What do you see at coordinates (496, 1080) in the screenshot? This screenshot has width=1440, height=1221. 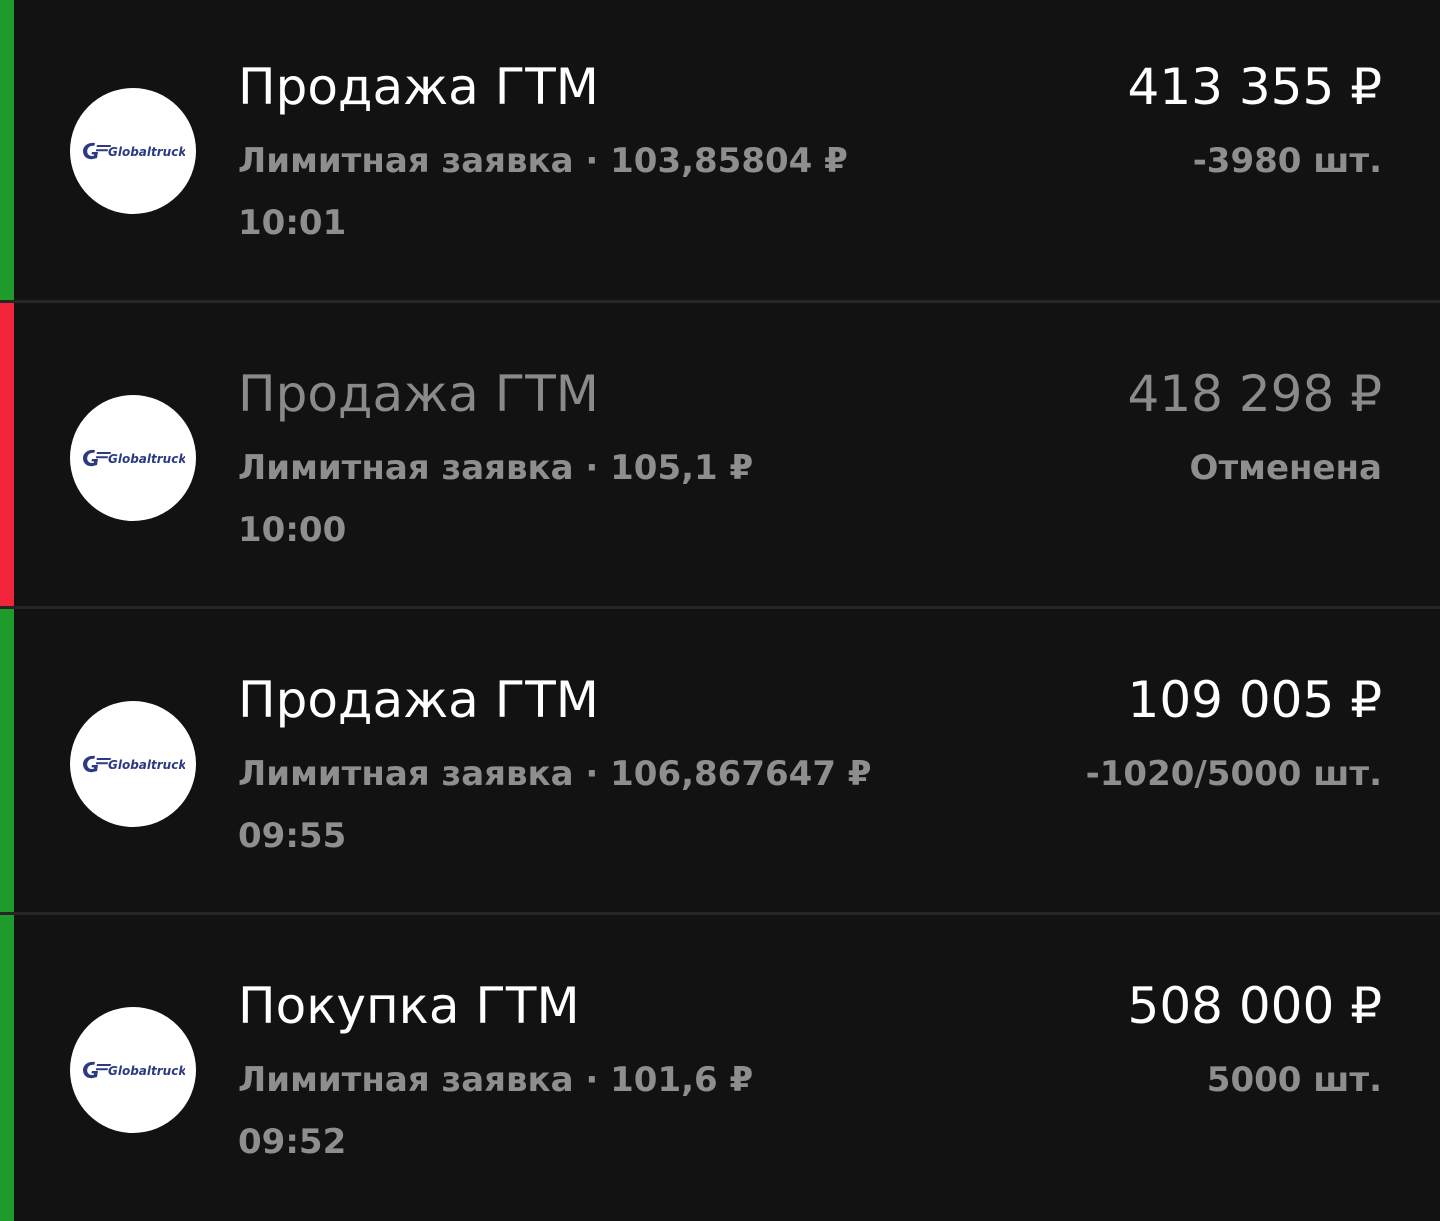 I see `order-type-price: Лимитная заявка · 101,6 ₽` at bounding box center [496, 1080].